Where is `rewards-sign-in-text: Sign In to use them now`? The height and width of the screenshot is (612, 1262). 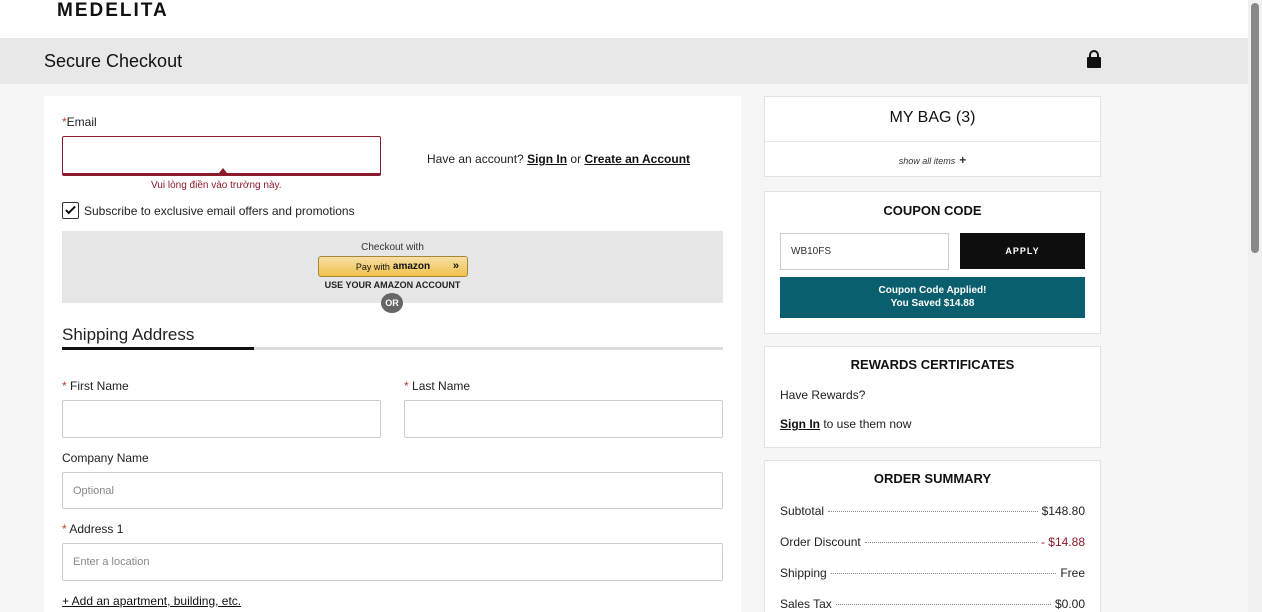
rewards-sign-in-text: Sign In to use them now is located at coordinates (846, 424).